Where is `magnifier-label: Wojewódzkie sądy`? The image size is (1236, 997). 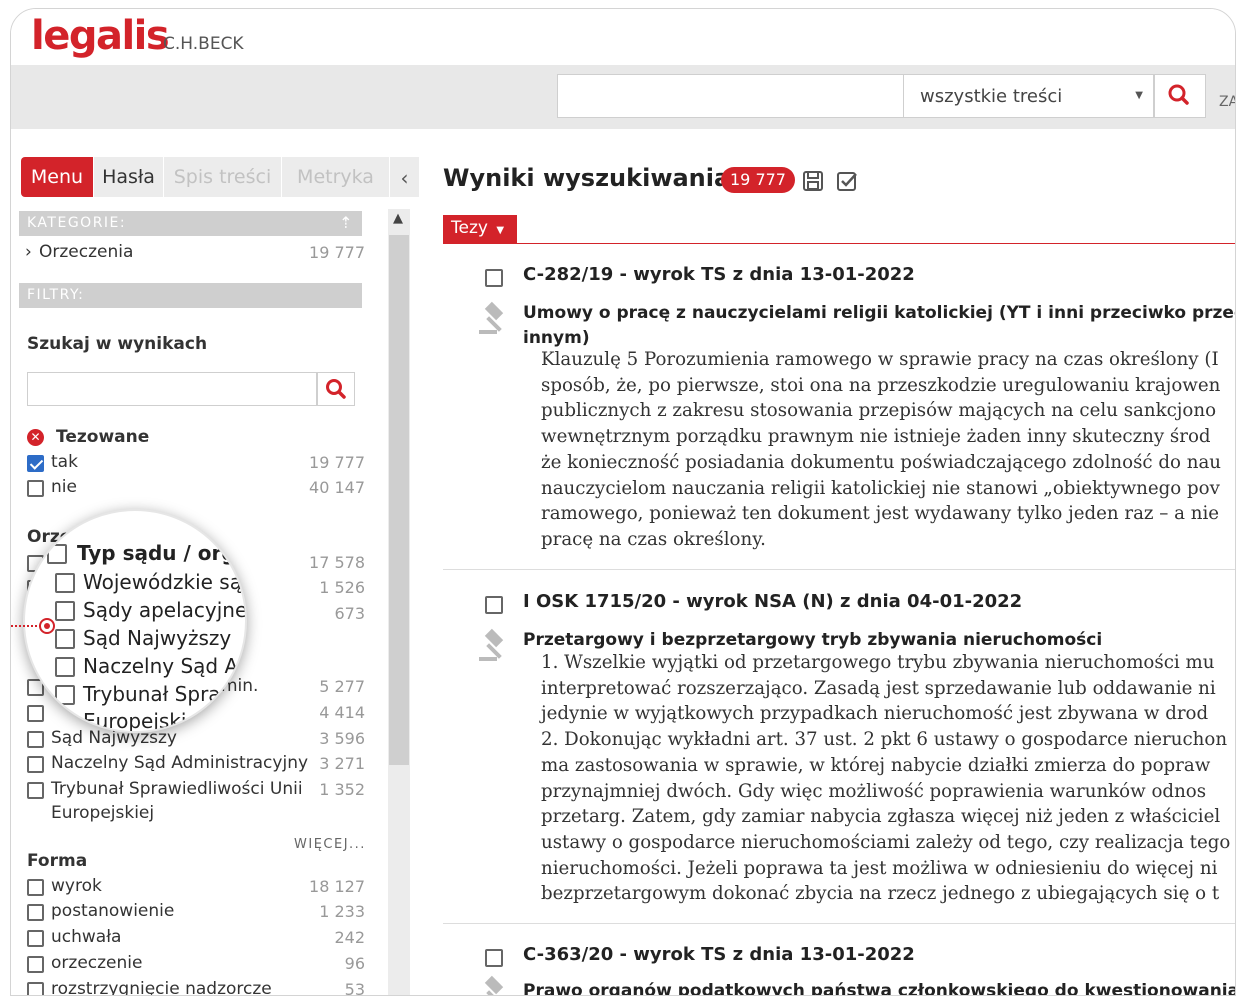 magnifier-label: Wojewódzkie sądy is located at coordinates (164, 582).